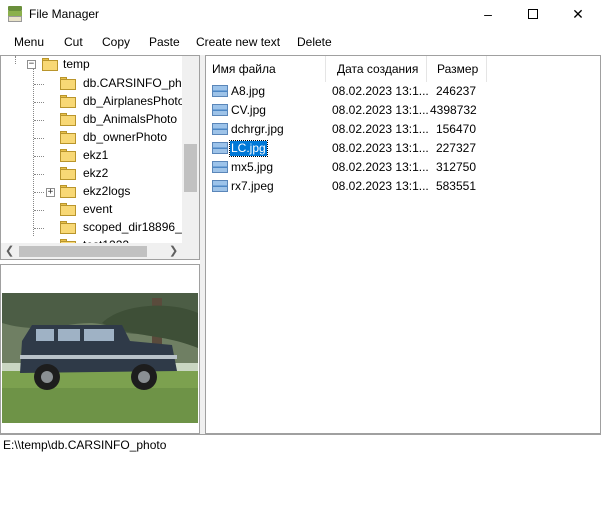 Image resolution: width=601 pixels, height=529 pixels. I want to click on scroll-left-icon: ❮, so click(9, 250).